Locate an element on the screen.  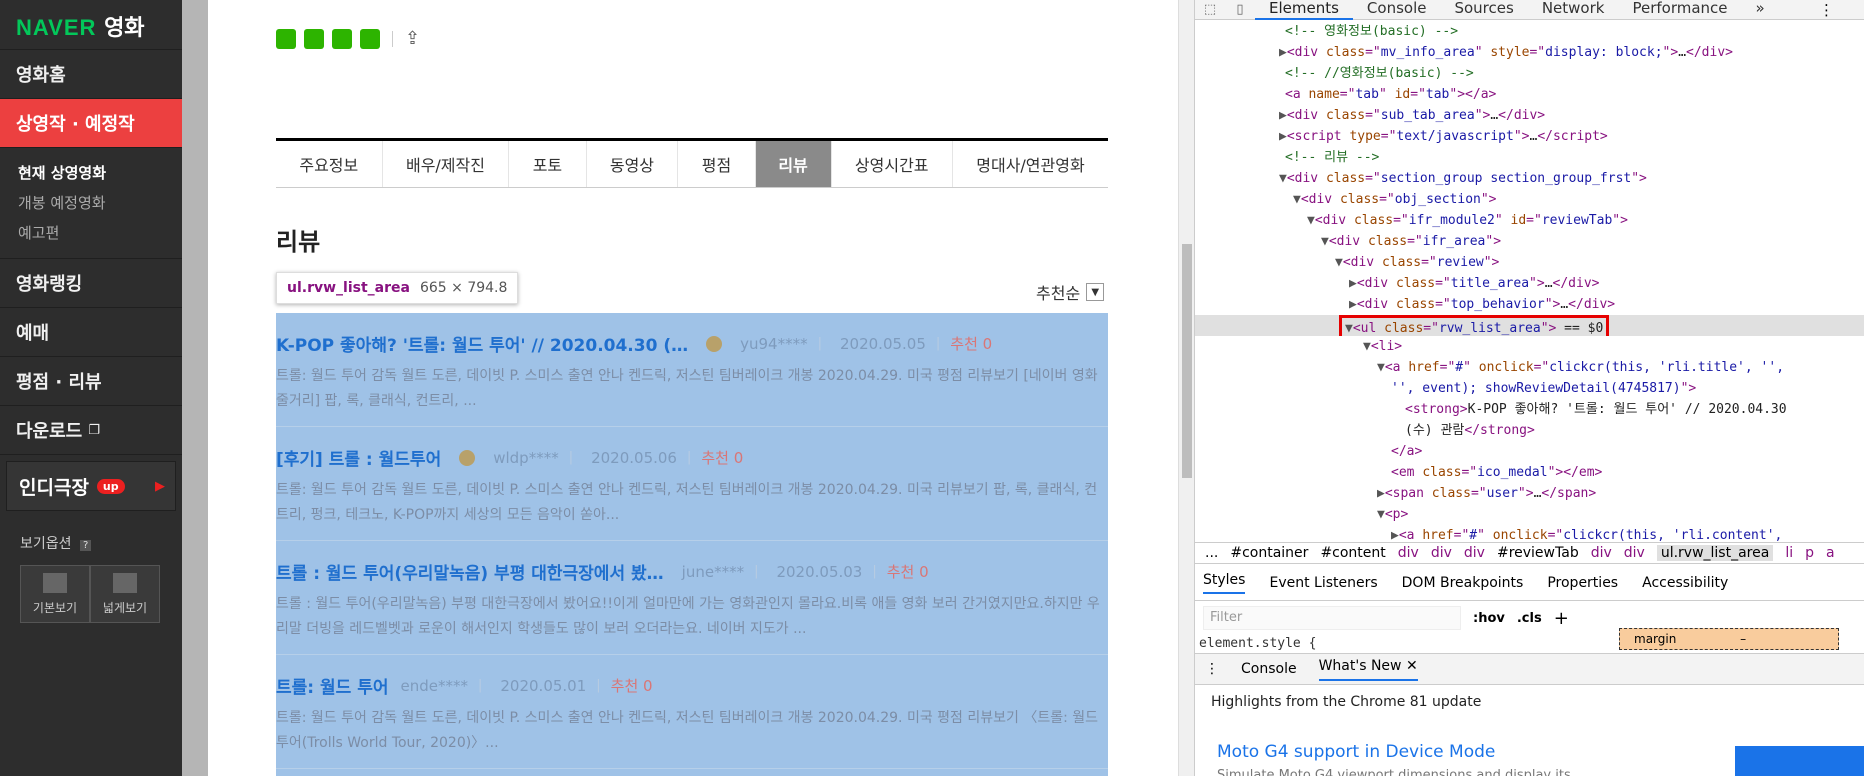
breadcrumb-item: #content is located at coordinates (1352, 553).